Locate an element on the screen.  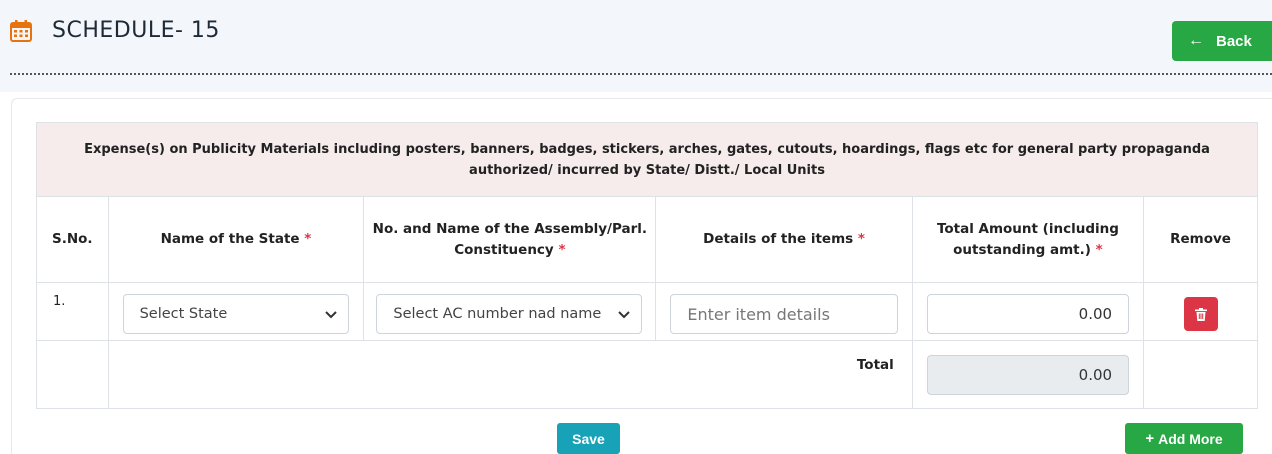
total-amount-value: 0.00 is located at coordinates (1095, 375).